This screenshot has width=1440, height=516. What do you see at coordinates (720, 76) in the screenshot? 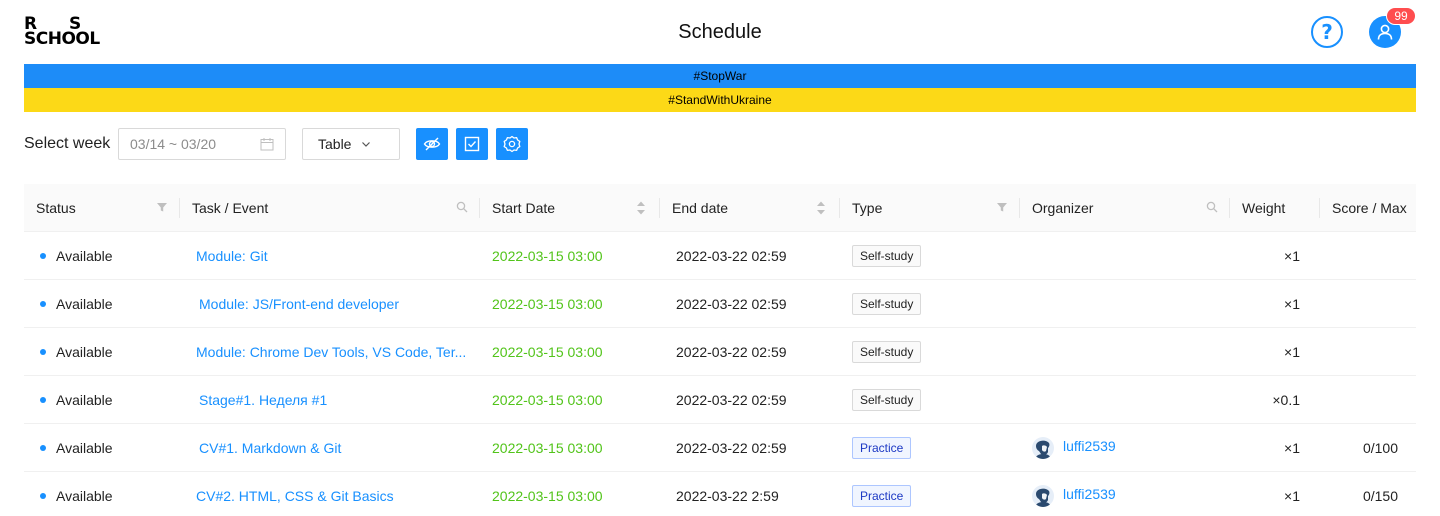
I see `stopwar-banner: #StopWar` at bounding box center [720, 76].